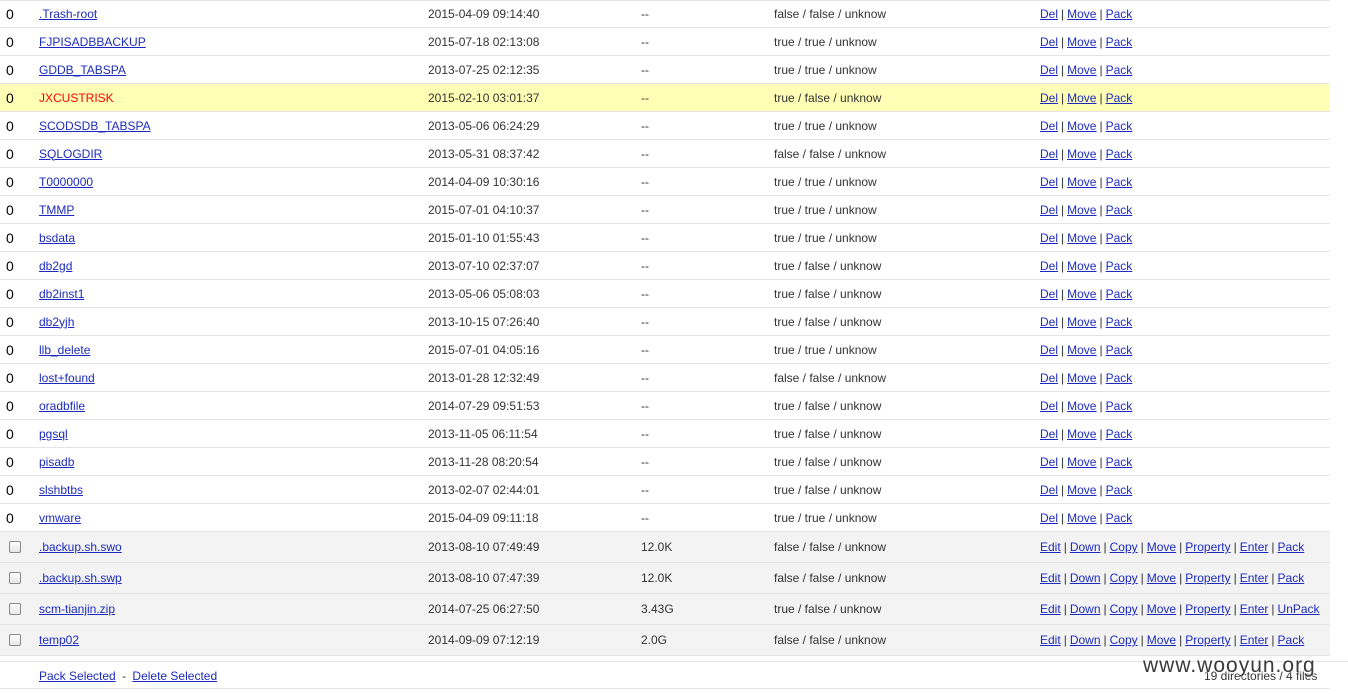 The image size is (1348, 694). Describe the element at coordinates (80, 547) in the screenshot. I see `file-name-link: .backup.sh.swo` at that location.